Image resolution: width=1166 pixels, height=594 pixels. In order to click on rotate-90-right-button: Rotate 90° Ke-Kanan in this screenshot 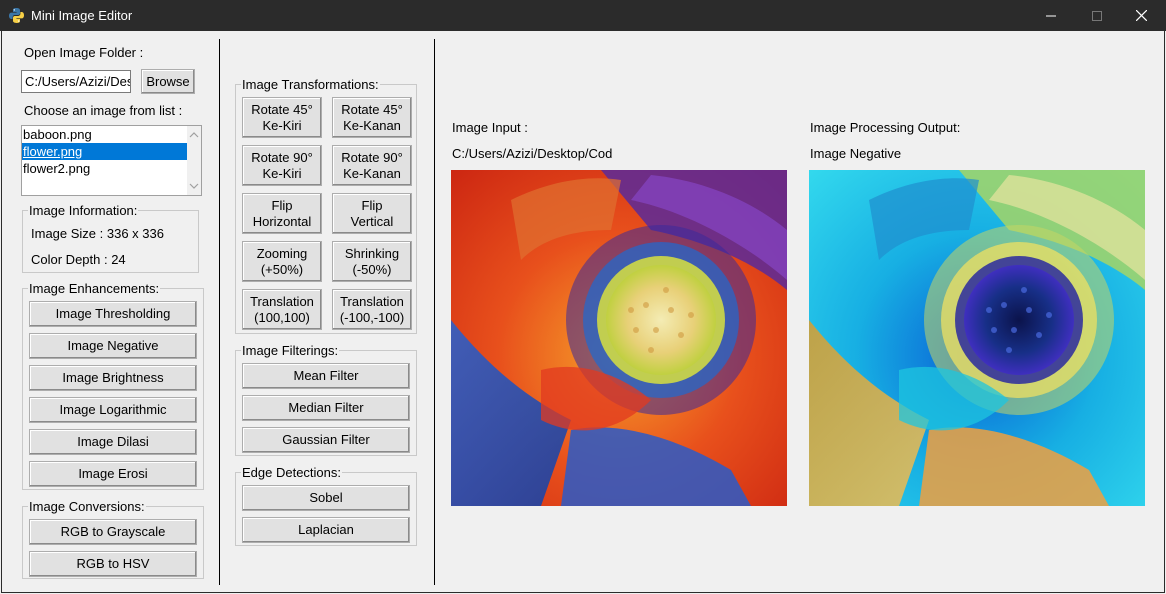, I will do `click(372, 165)`.